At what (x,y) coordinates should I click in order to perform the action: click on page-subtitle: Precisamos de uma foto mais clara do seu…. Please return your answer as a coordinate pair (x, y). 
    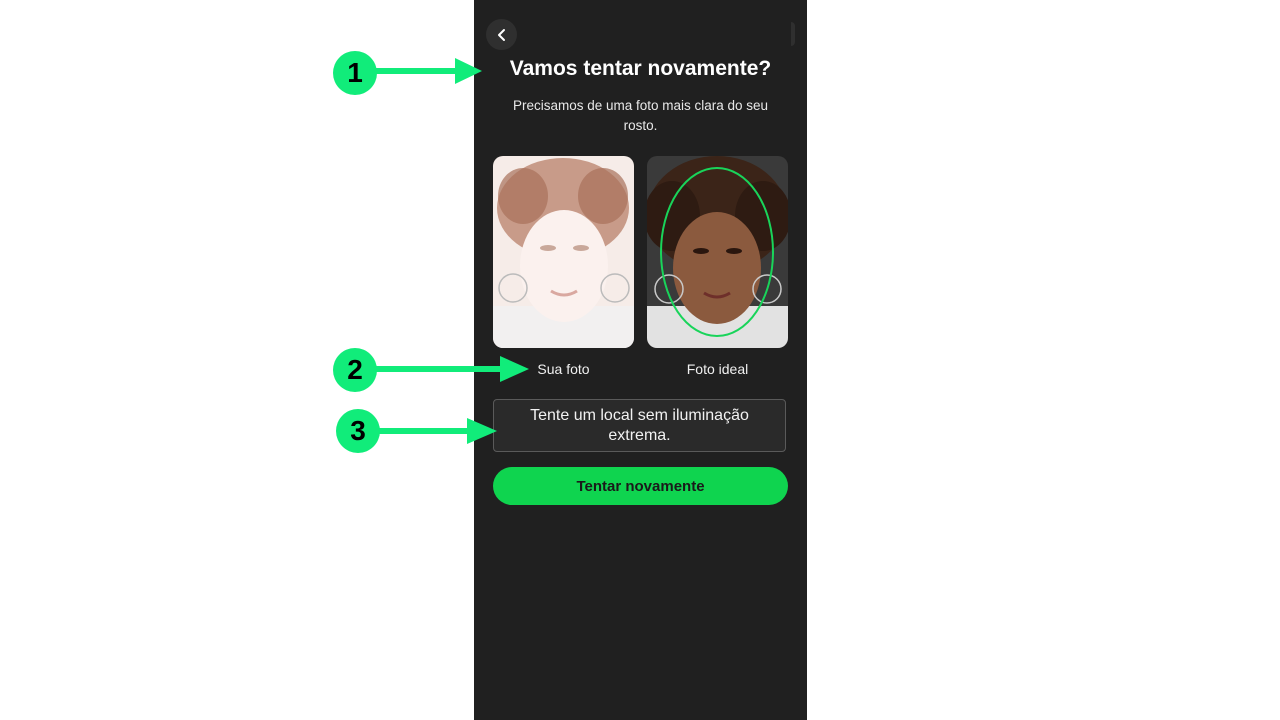
    Looking at the image, I should click on (640, 115).